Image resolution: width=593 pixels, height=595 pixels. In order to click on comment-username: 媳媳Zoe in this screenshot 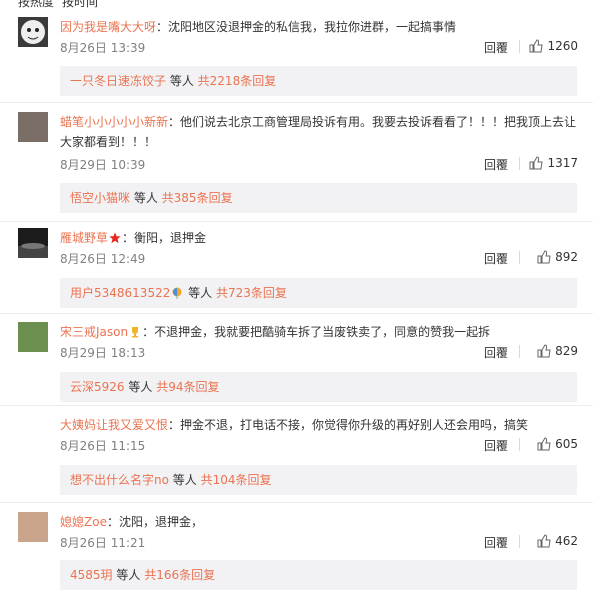, I will do `click(83, 522)`.